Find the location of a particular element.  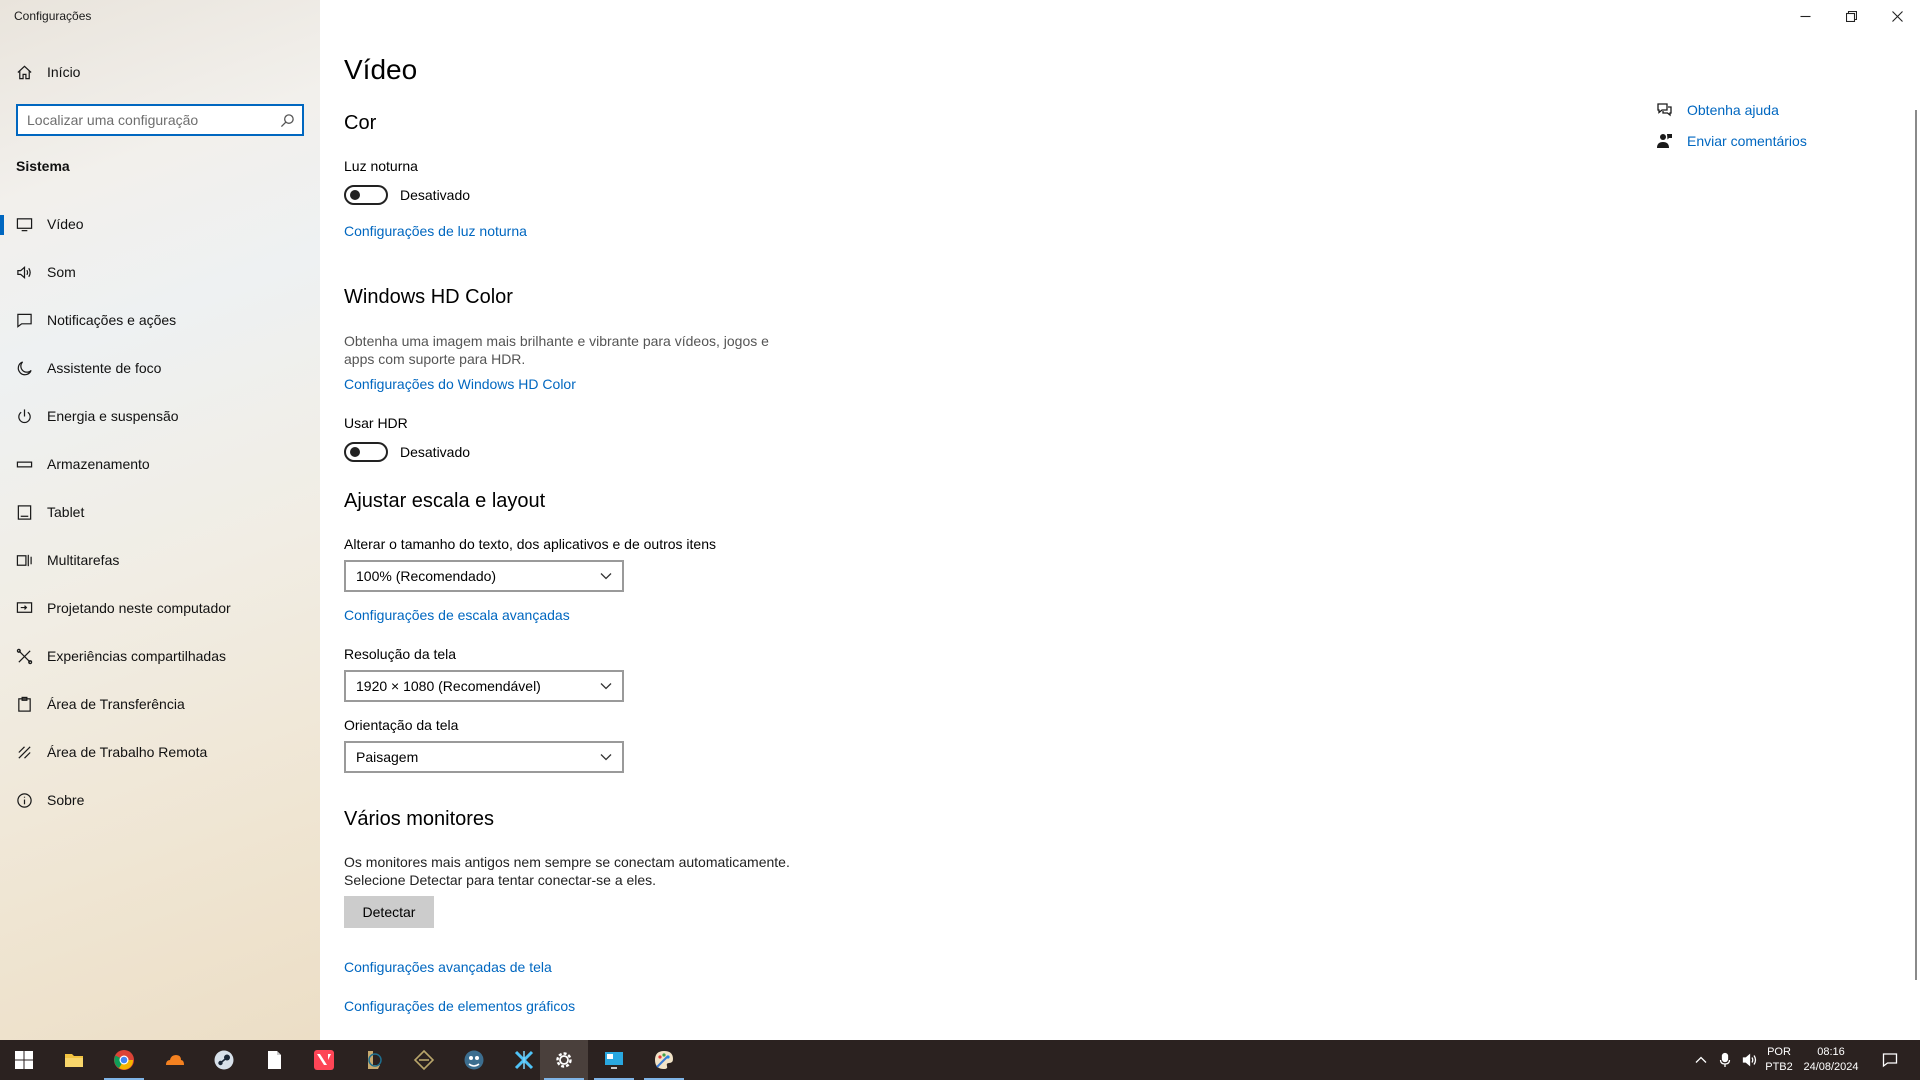

close-icon is located at coordinates (1897, 16).